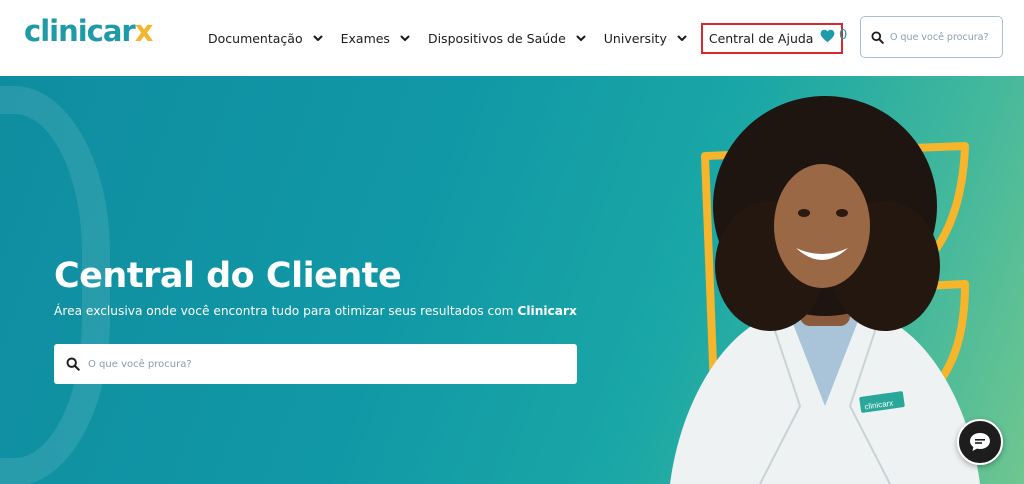  What do you see at coordinates (944, 37) in the screenshot?
I see `header-search-input` at bounding box center [944, 37].